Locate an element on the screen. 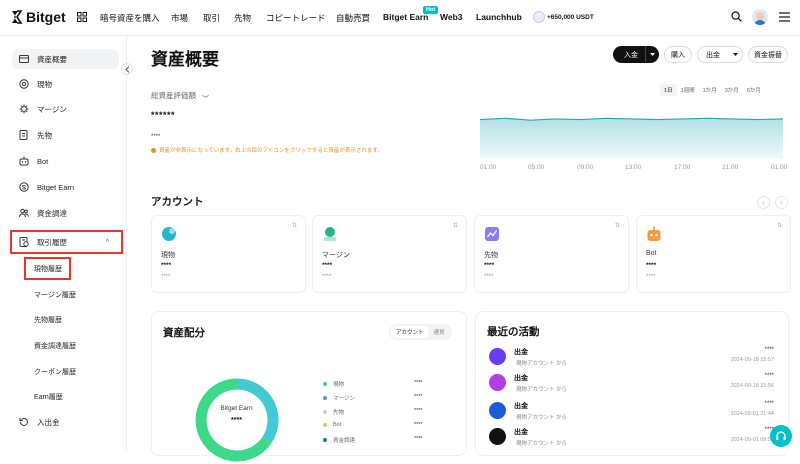 The image size is (800, 464). sidebar-item-bitget-earn: Bitget Earn is located at coordinates (65, 187).